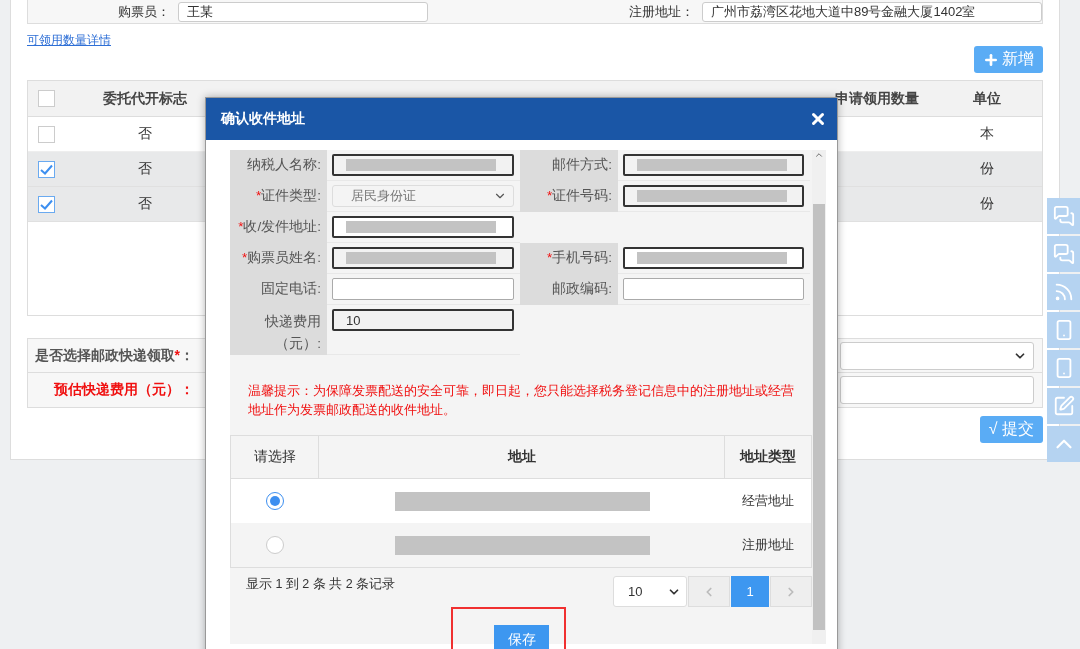 The height and width of the screenshot is (649, 1080). Describe the element at coordinates (872, 11) in the screenshot. I see `input-field: 广州市荔湾区花地大道中89号金融大厦1402室` at that location.